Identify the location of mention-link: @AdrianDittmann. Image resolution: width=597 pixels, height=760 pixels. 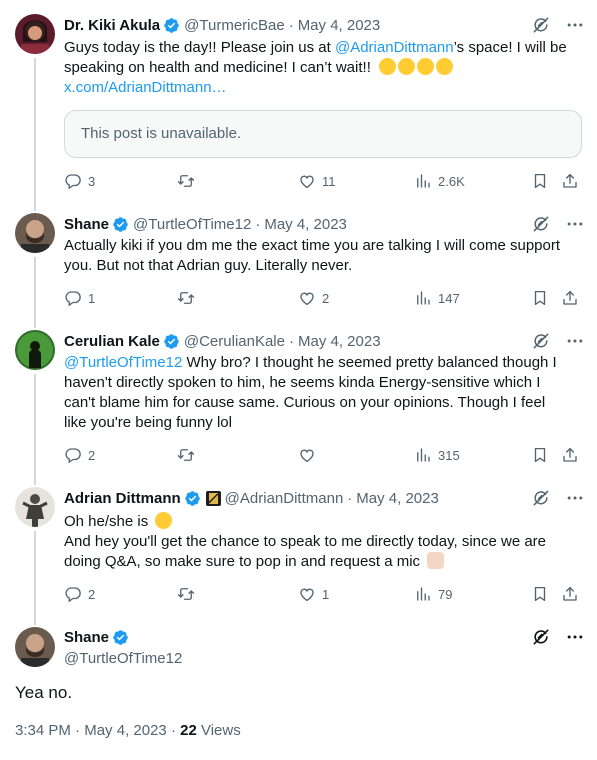
(394, 47).